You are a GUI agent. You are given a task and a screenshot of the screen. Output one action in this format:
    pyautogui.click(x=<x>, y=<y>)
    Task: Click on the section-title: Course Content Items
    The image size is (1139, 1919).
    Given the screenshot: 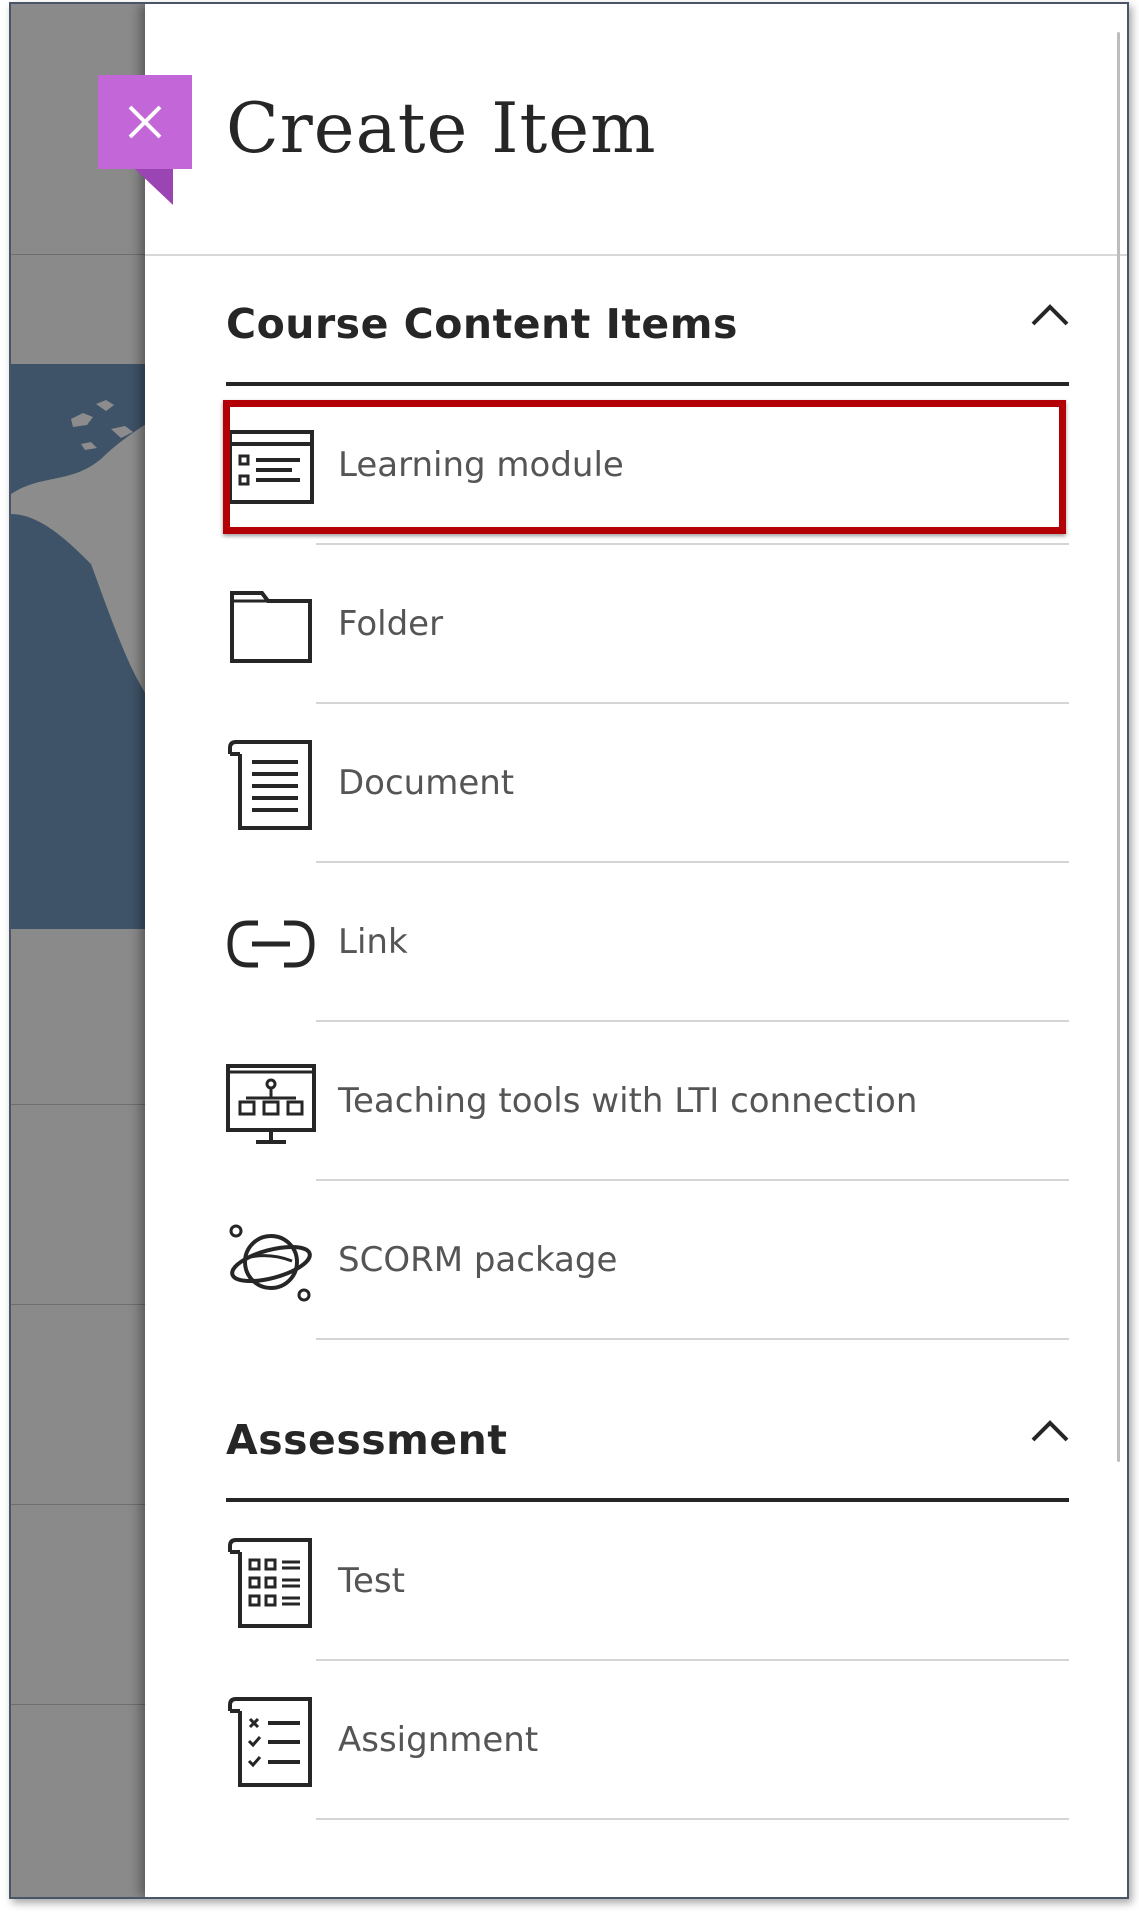 What is the action you would take?
    pyautogui.click(x=482, y=324)
    